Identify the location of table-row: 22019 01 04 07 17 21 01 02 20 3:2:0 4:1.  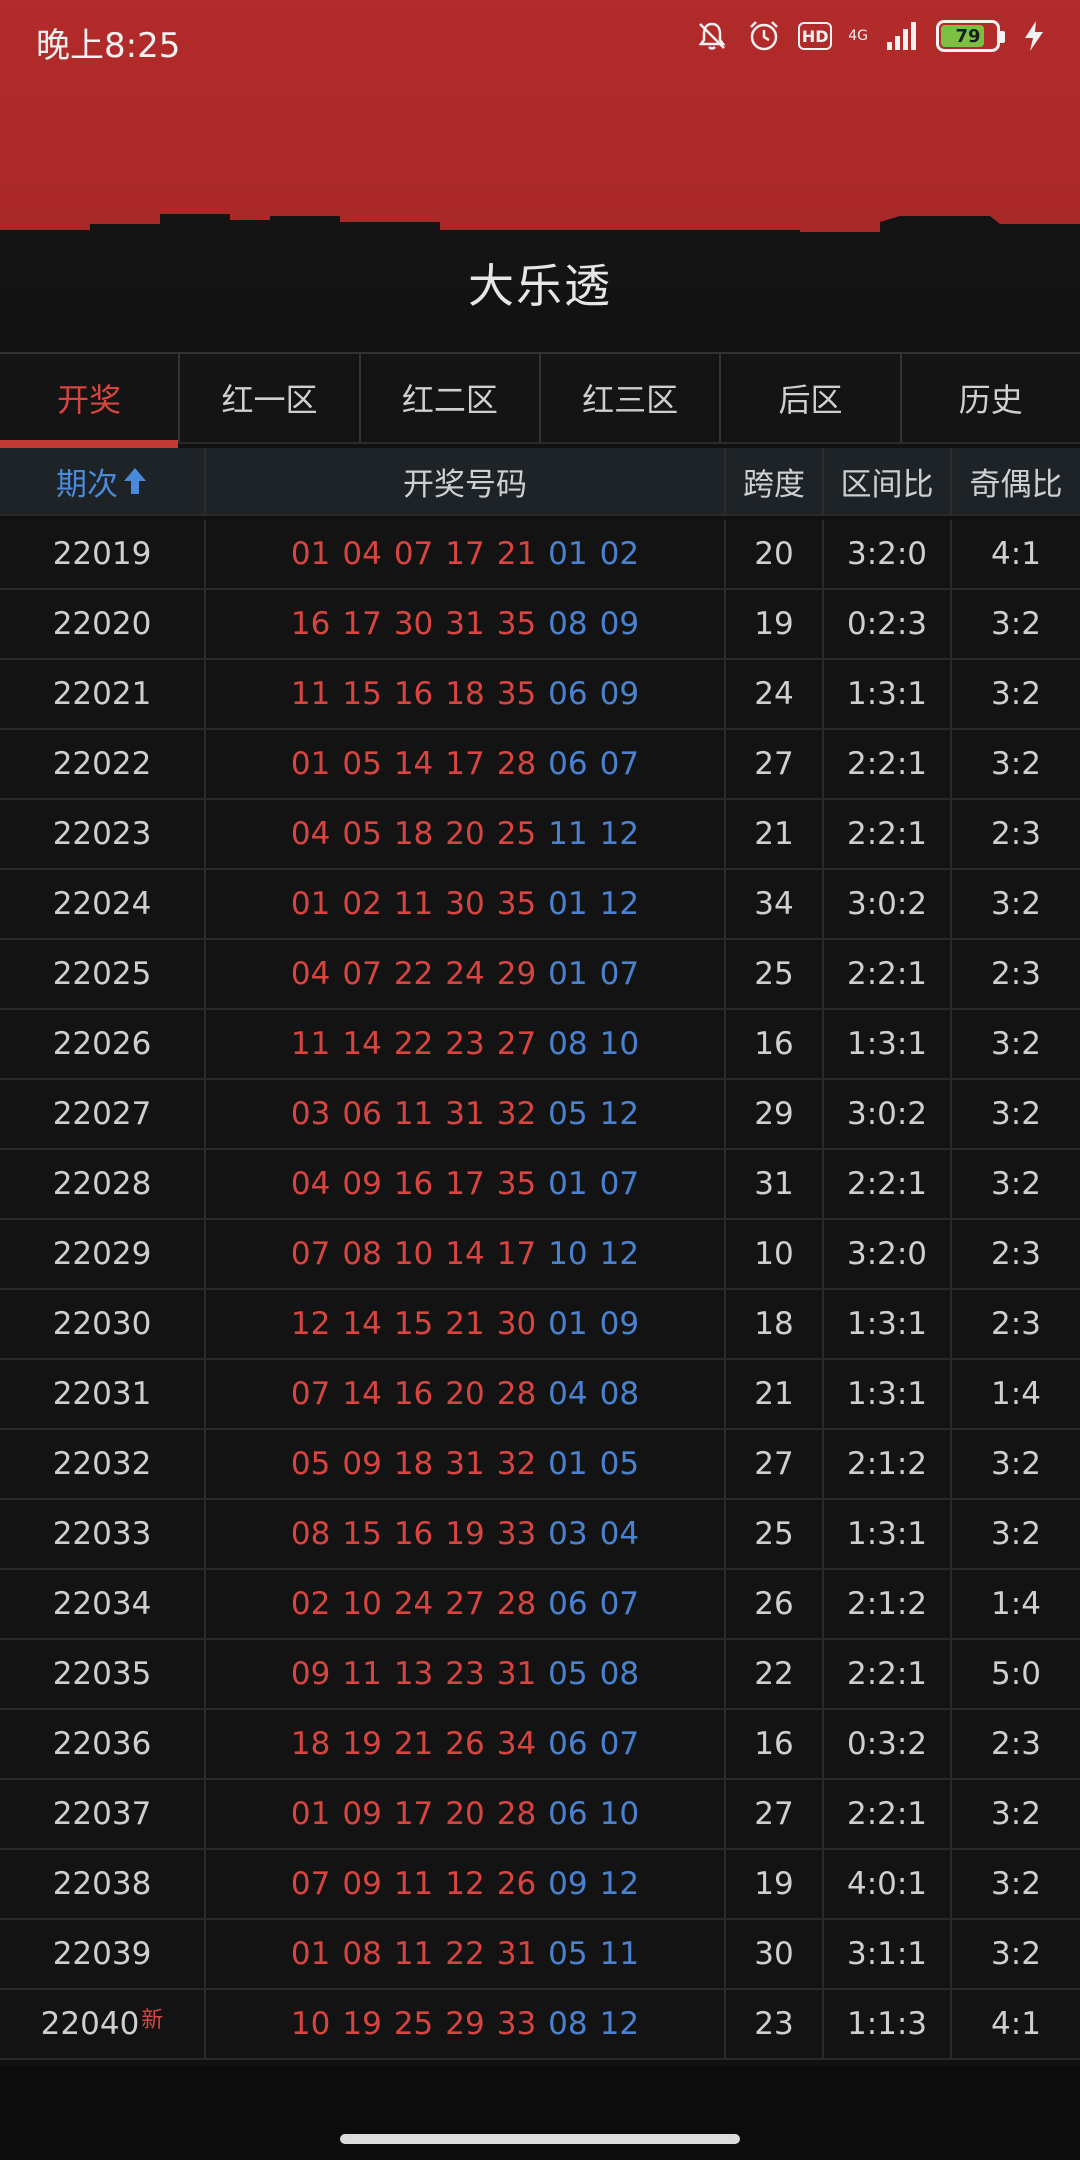
(540, 555).